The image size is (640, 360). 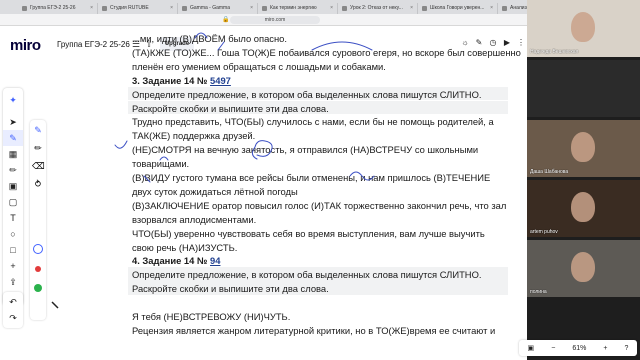 I want to click on undo-icon: ↶, so click(x=13, y=302).